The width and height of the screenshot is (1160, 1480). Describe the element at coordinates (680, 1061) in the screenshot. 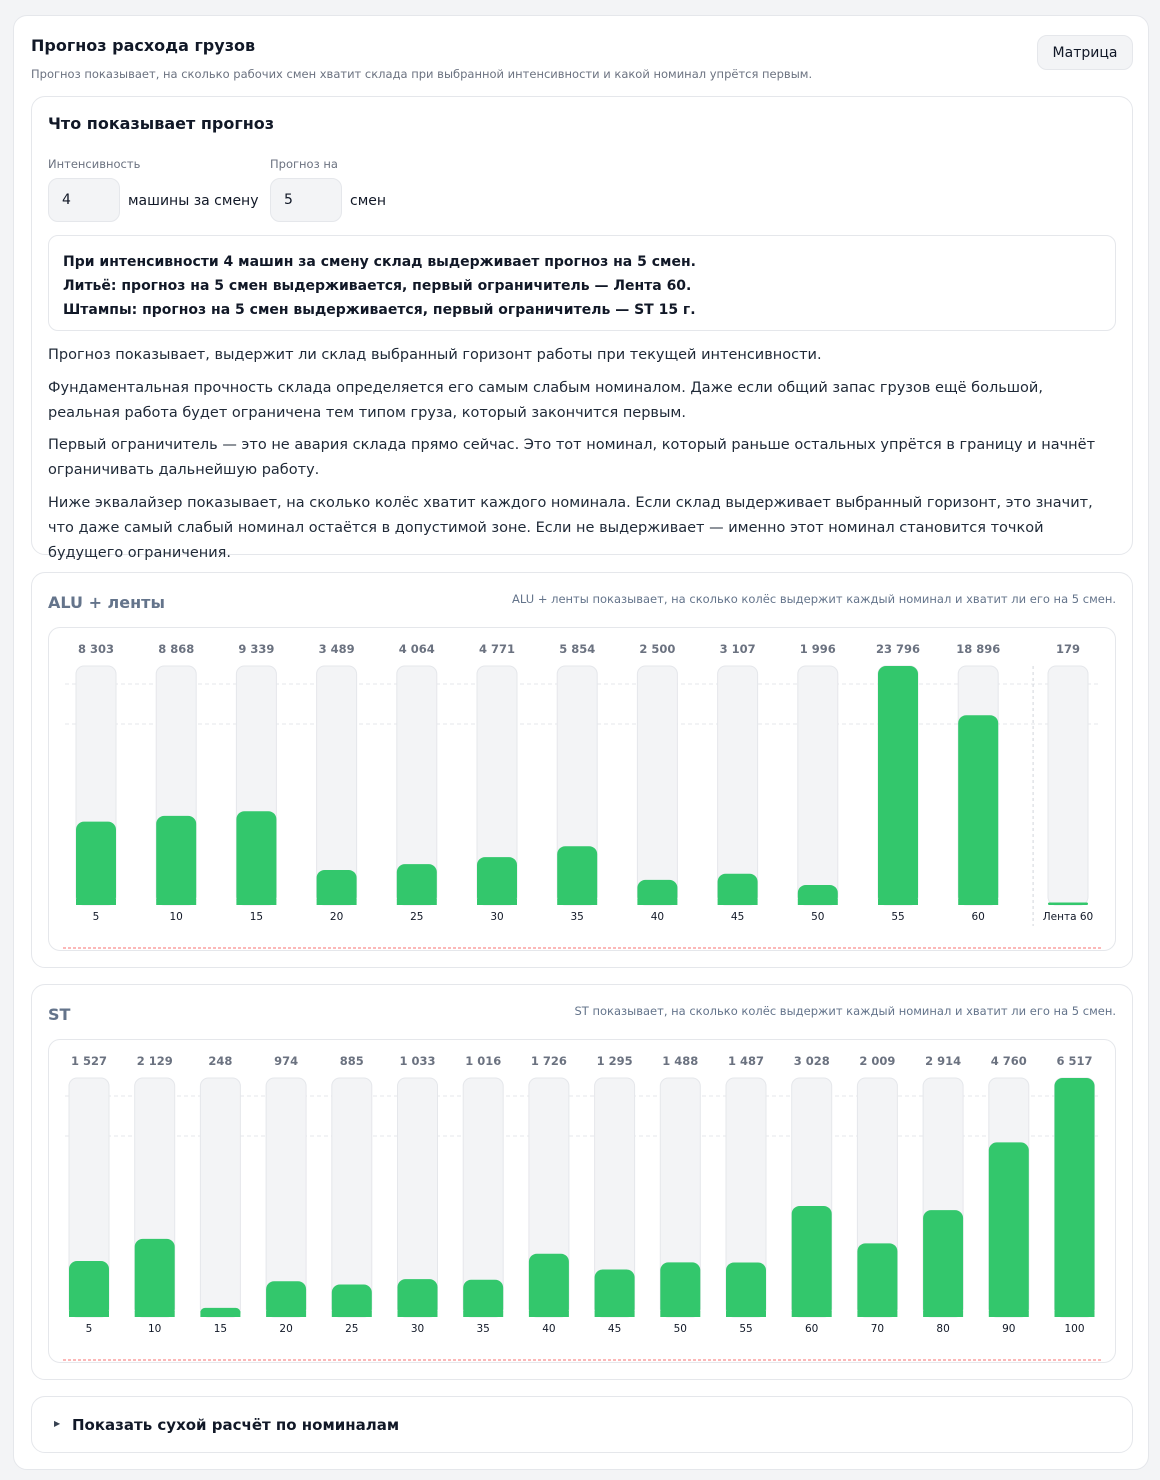

I see `value-label: 1 488` at that location.